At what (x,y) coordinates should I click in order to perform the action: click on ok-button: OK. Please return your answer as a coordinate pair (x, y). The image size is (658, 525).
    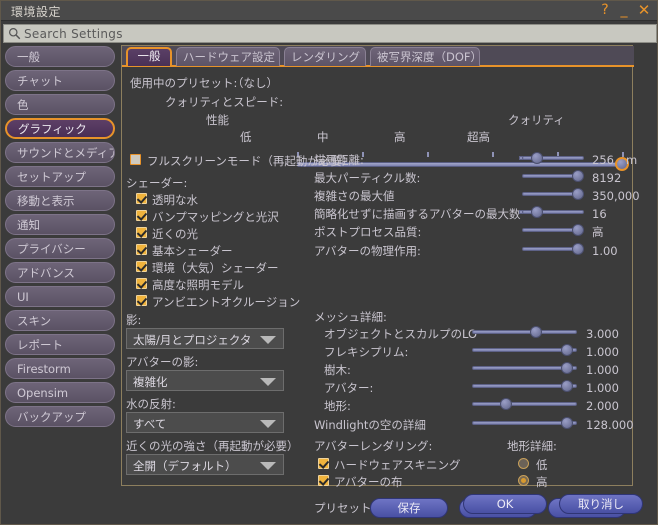
    Looking at the image, I should click on (505, 504).